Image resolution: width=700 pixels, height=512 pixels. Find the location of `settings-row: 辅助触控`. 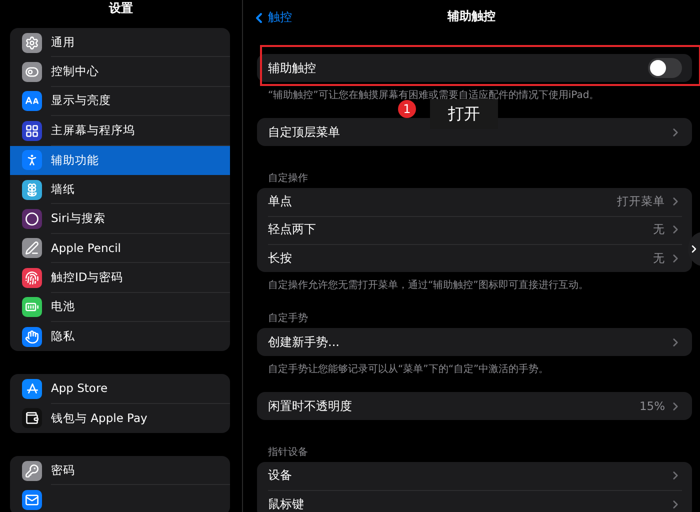

settings-row: 辅助触控 is located at coordinates (474, 68).